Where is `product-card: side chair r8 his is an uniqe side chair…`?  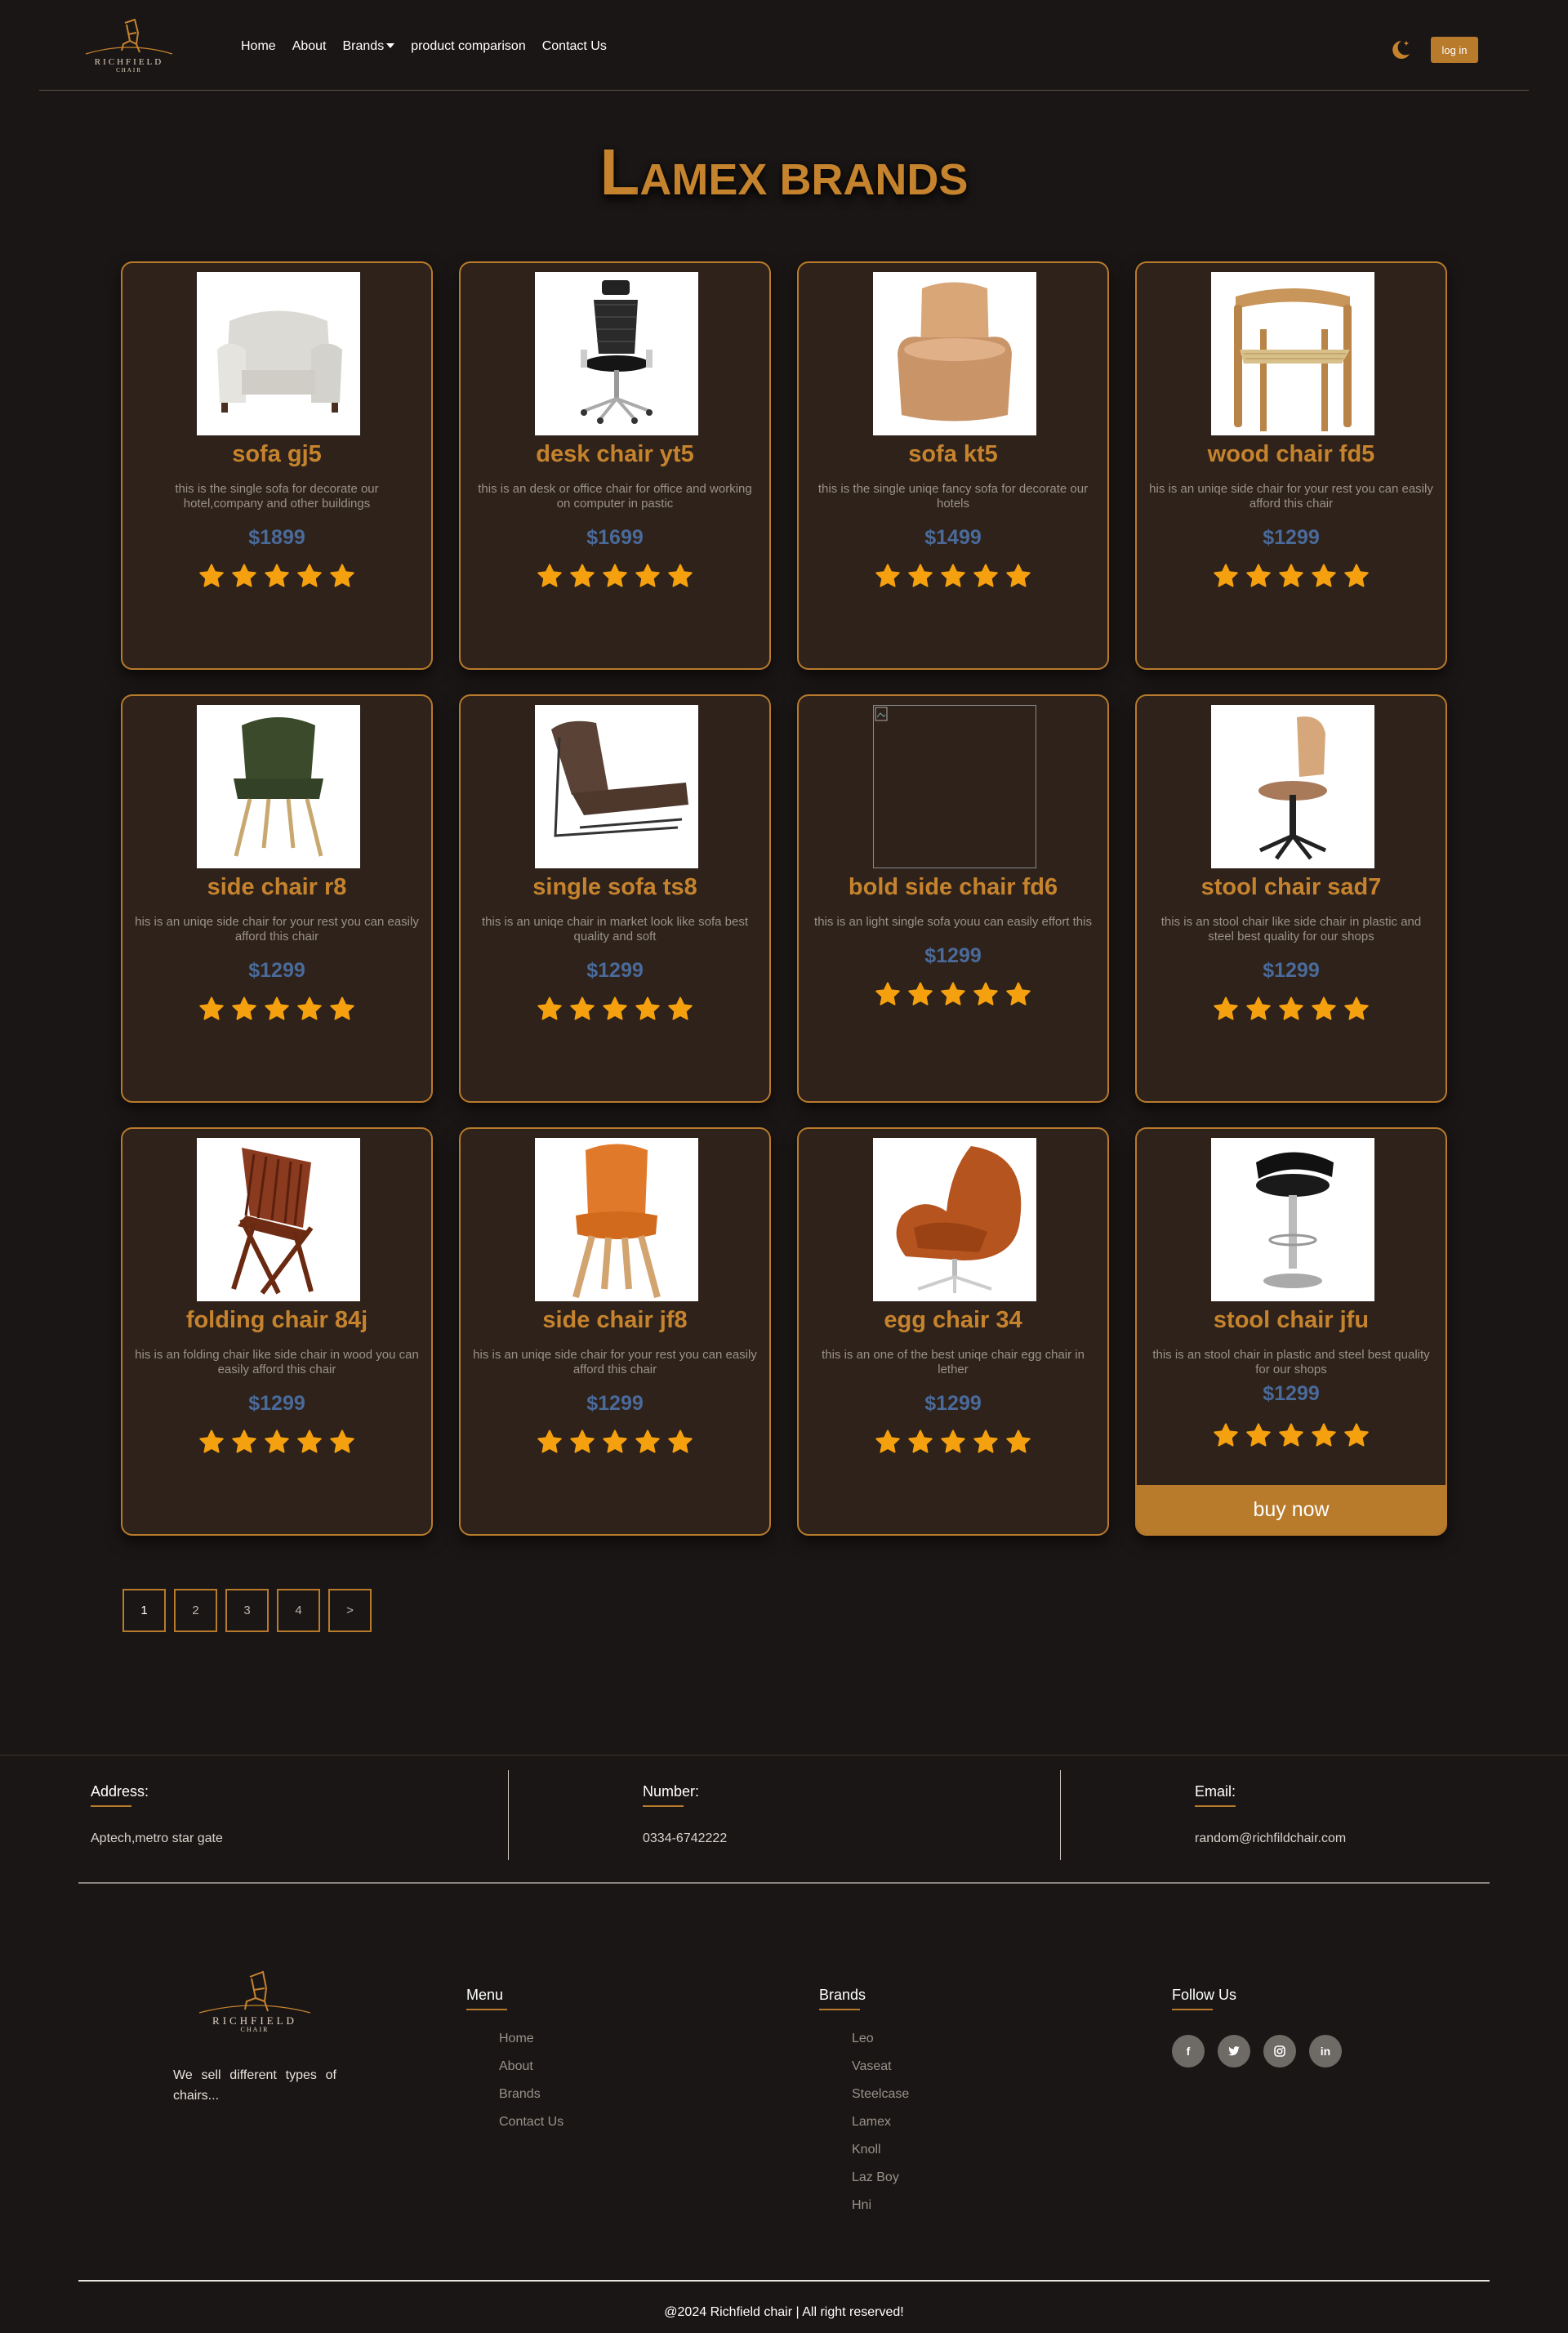
product-card: side chair r8 his is an uniqe side chair… is located at coordinates (277, 899).